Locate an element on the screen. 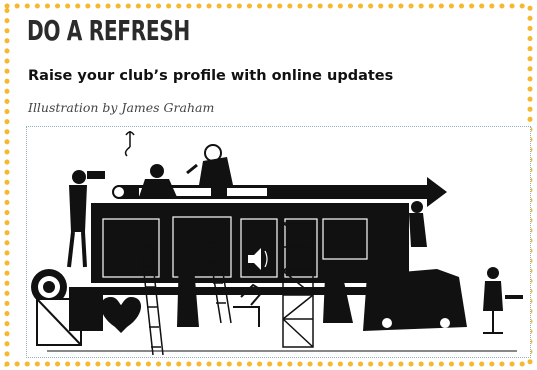  box is located at coordinates (86, 309).